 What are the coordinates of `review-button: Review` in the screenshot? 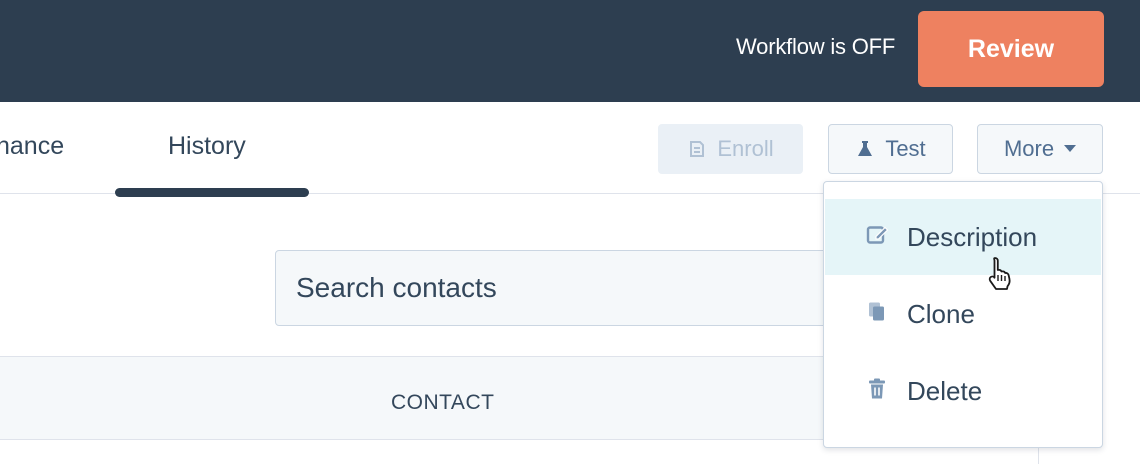 It's located at (1011, 49).